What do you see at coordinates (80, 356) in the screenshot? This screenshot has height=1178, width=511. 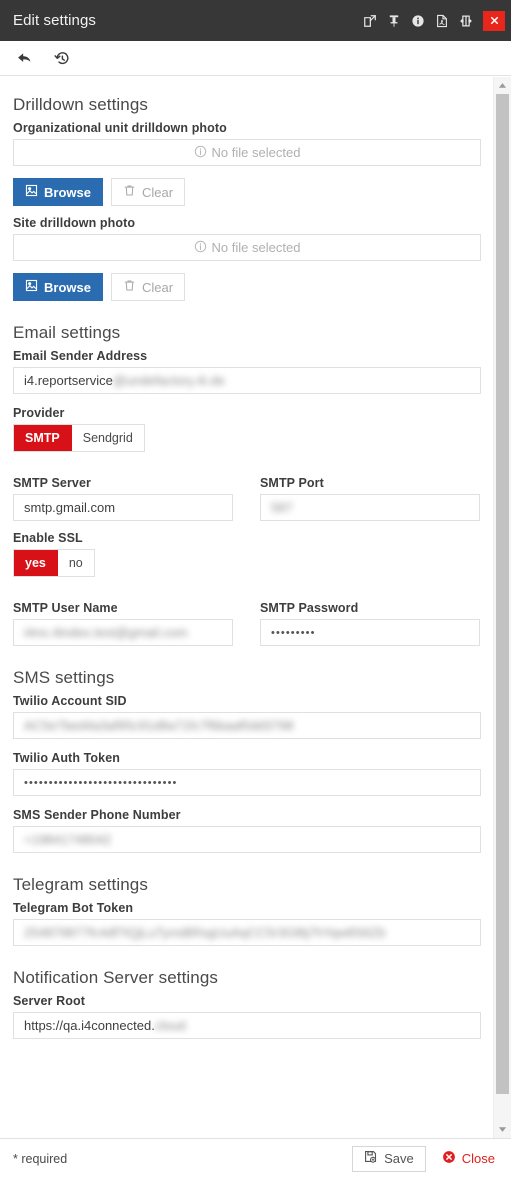 I see `label-email-sender-address: Email Sender Address` at bounding box center [80, 356].